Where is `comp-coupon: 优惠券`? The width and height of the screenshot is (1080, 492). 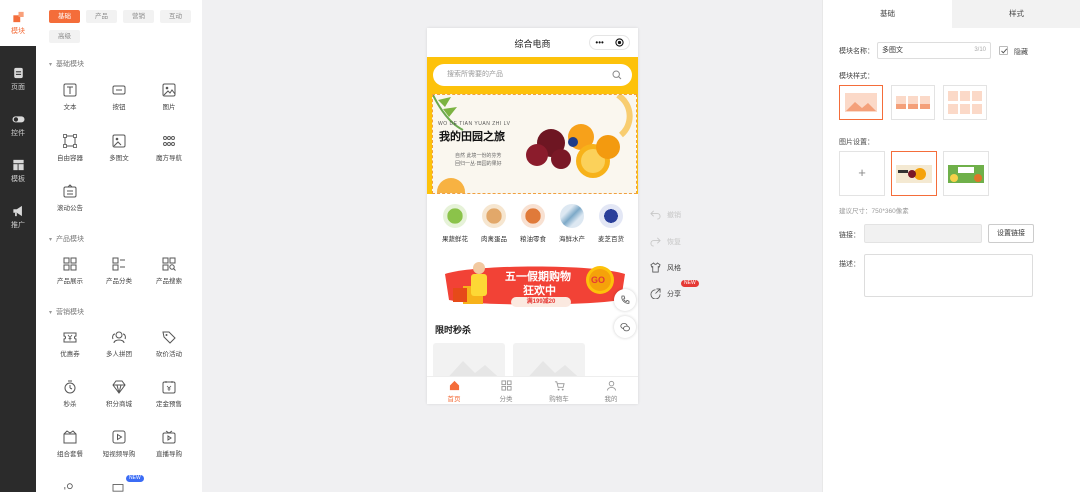
comp-coupon: 优惠券 is located at coordinates (70, 349).